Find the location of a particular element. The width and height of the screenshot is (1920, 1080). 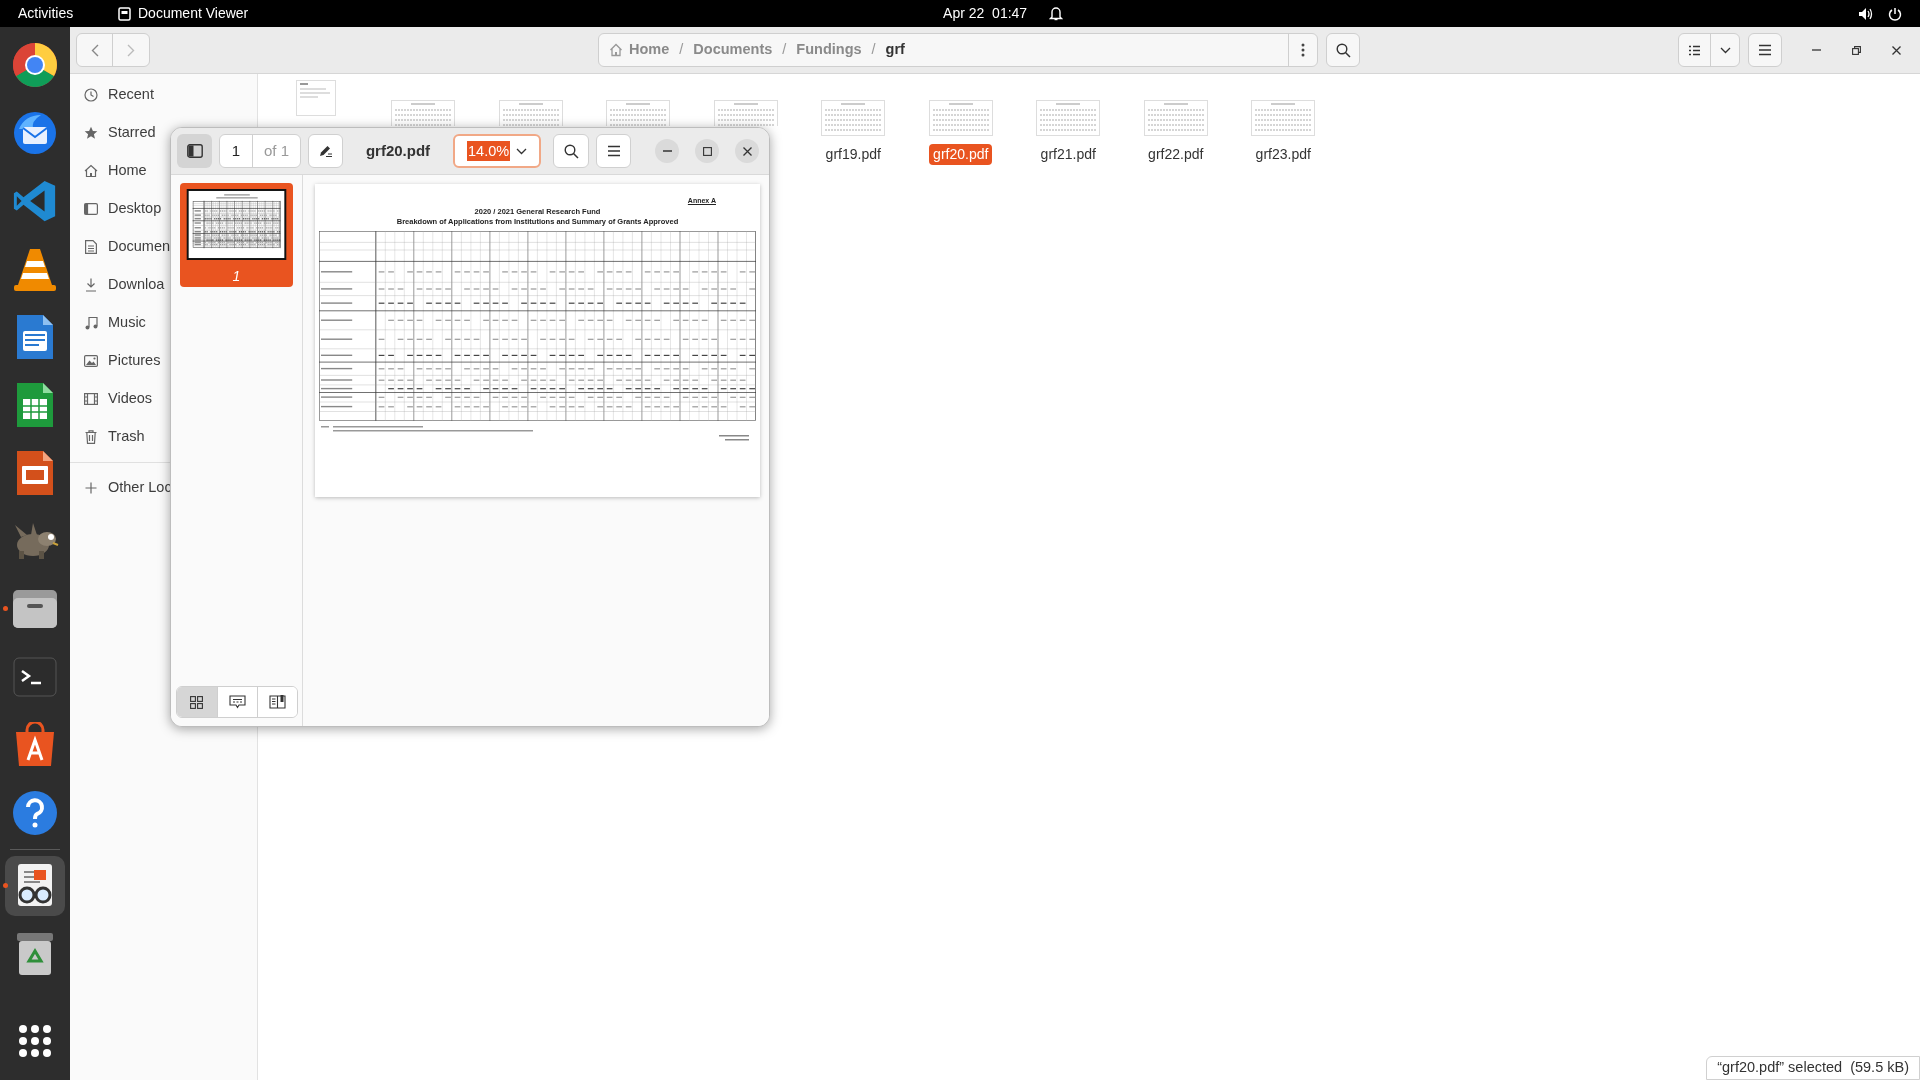

file-name: grf23.pdf is located at coordinates (1283, 154).